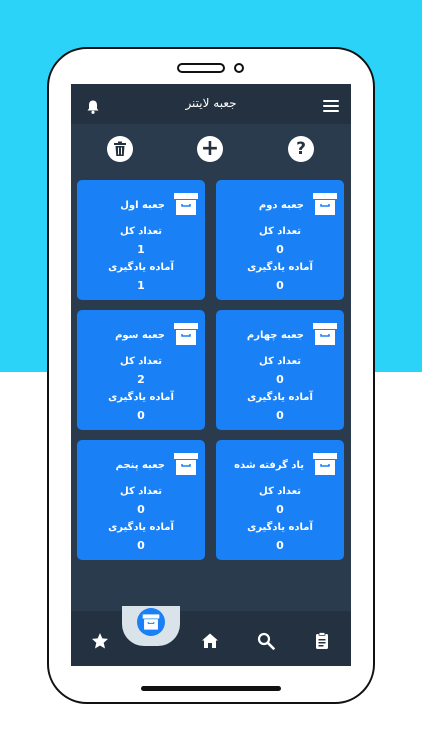 The width and height of the screenshot is (422, 750). Describe the element at coordinates (281, 205) in the screenshot. I see `box-name: جعبه دوم` at that location.